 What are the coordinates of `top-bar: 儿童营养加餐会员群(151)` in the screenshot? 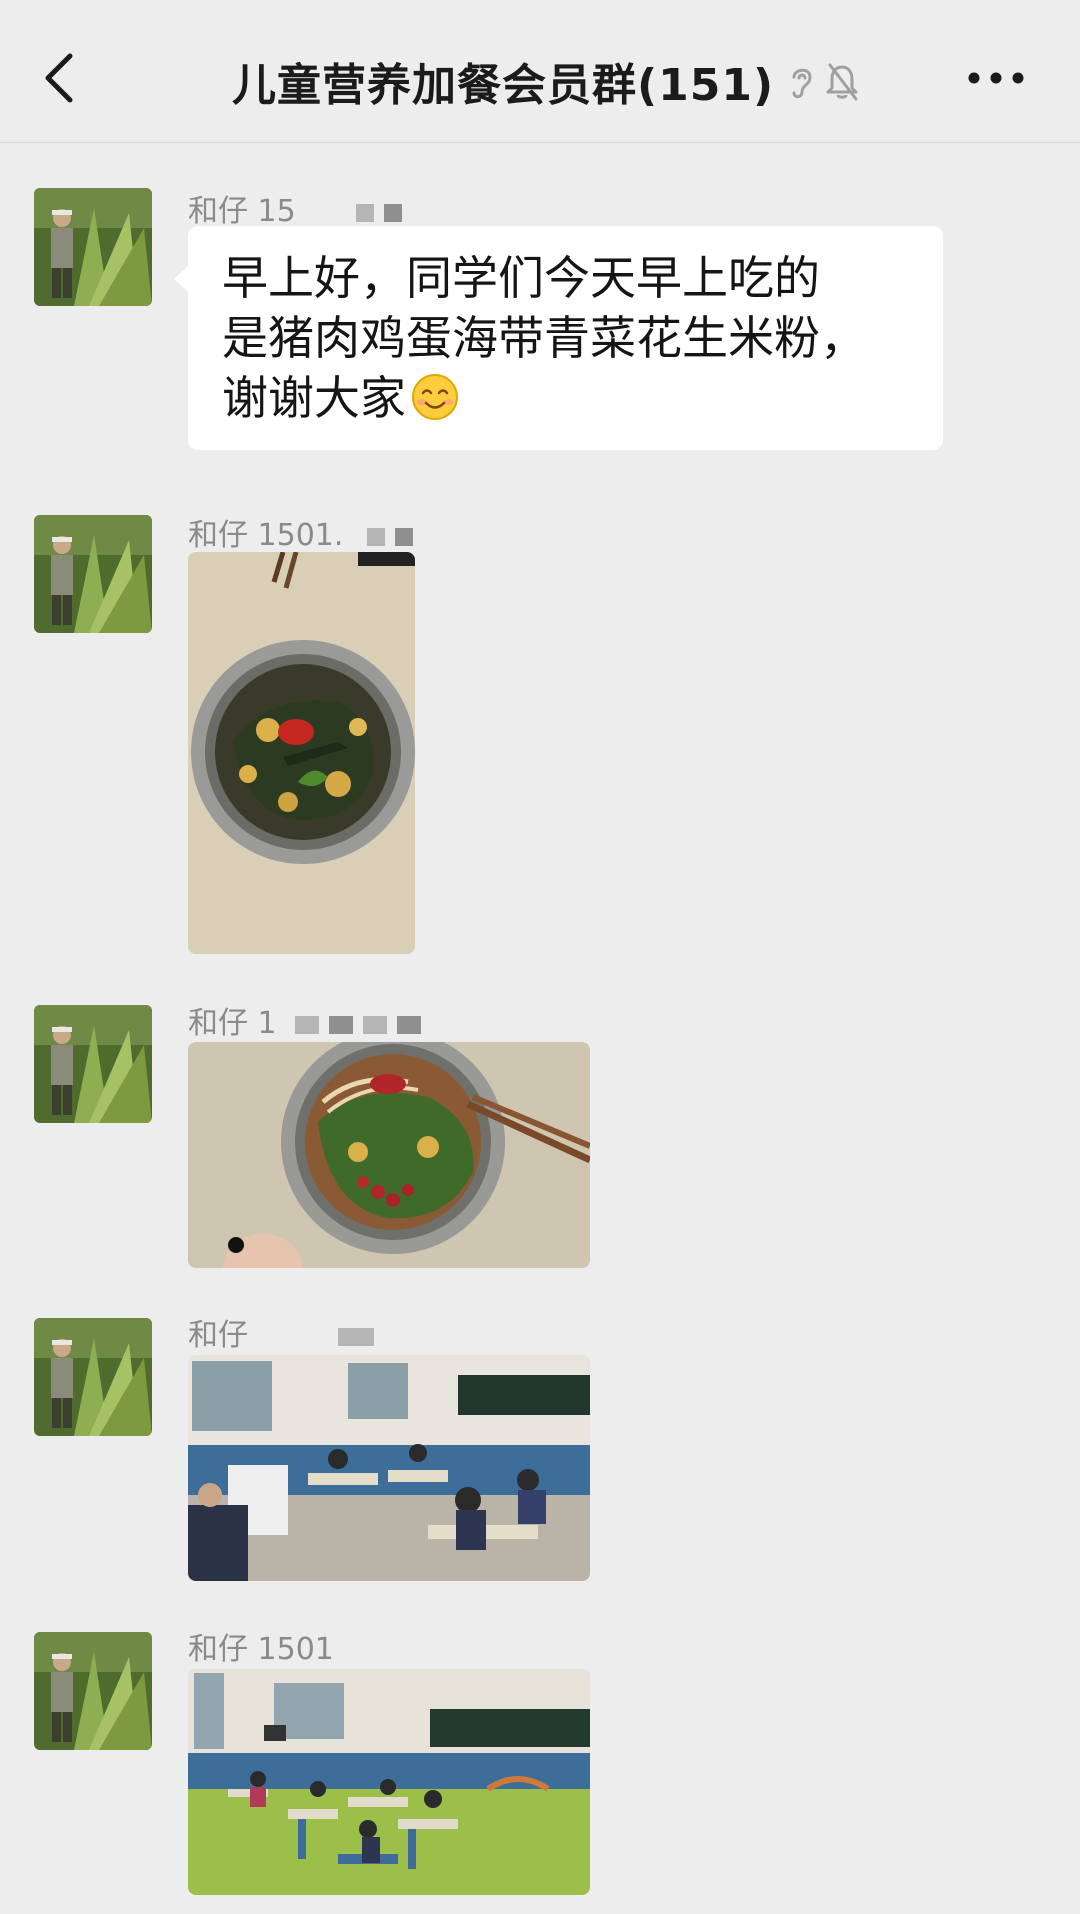 It's located at (540, 71).